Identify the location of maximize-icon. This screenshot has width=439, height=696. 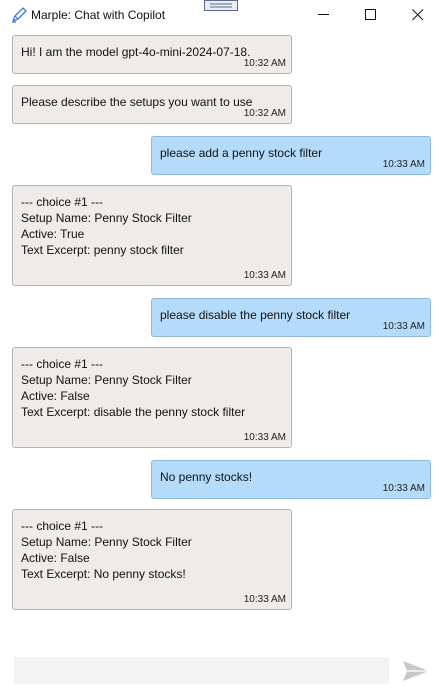
(370, 14).